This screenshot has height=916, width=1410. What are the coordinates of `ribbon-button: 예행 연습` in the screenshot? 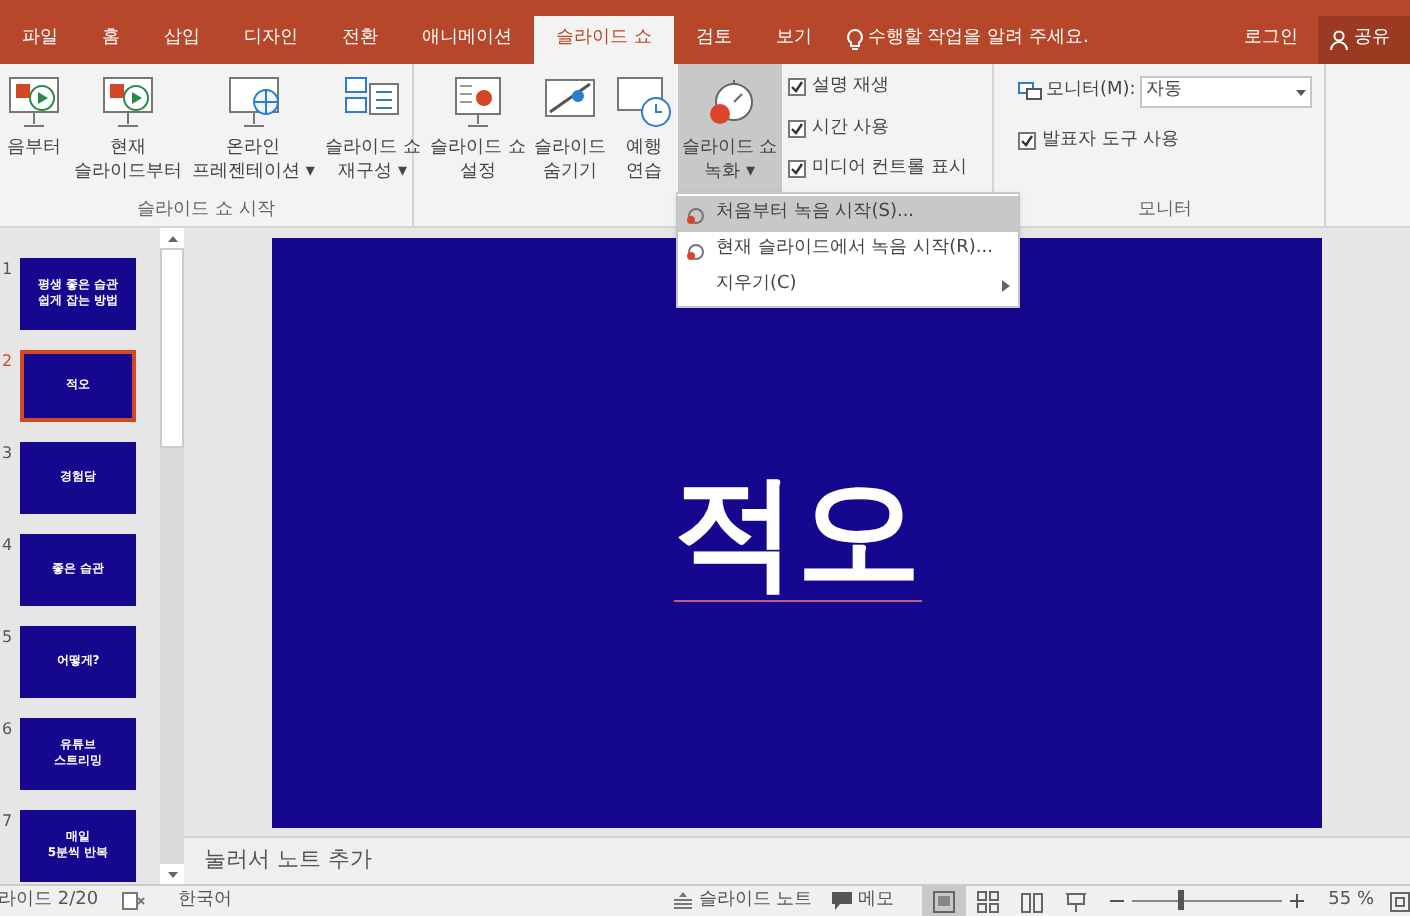 It's located at (643, 130).